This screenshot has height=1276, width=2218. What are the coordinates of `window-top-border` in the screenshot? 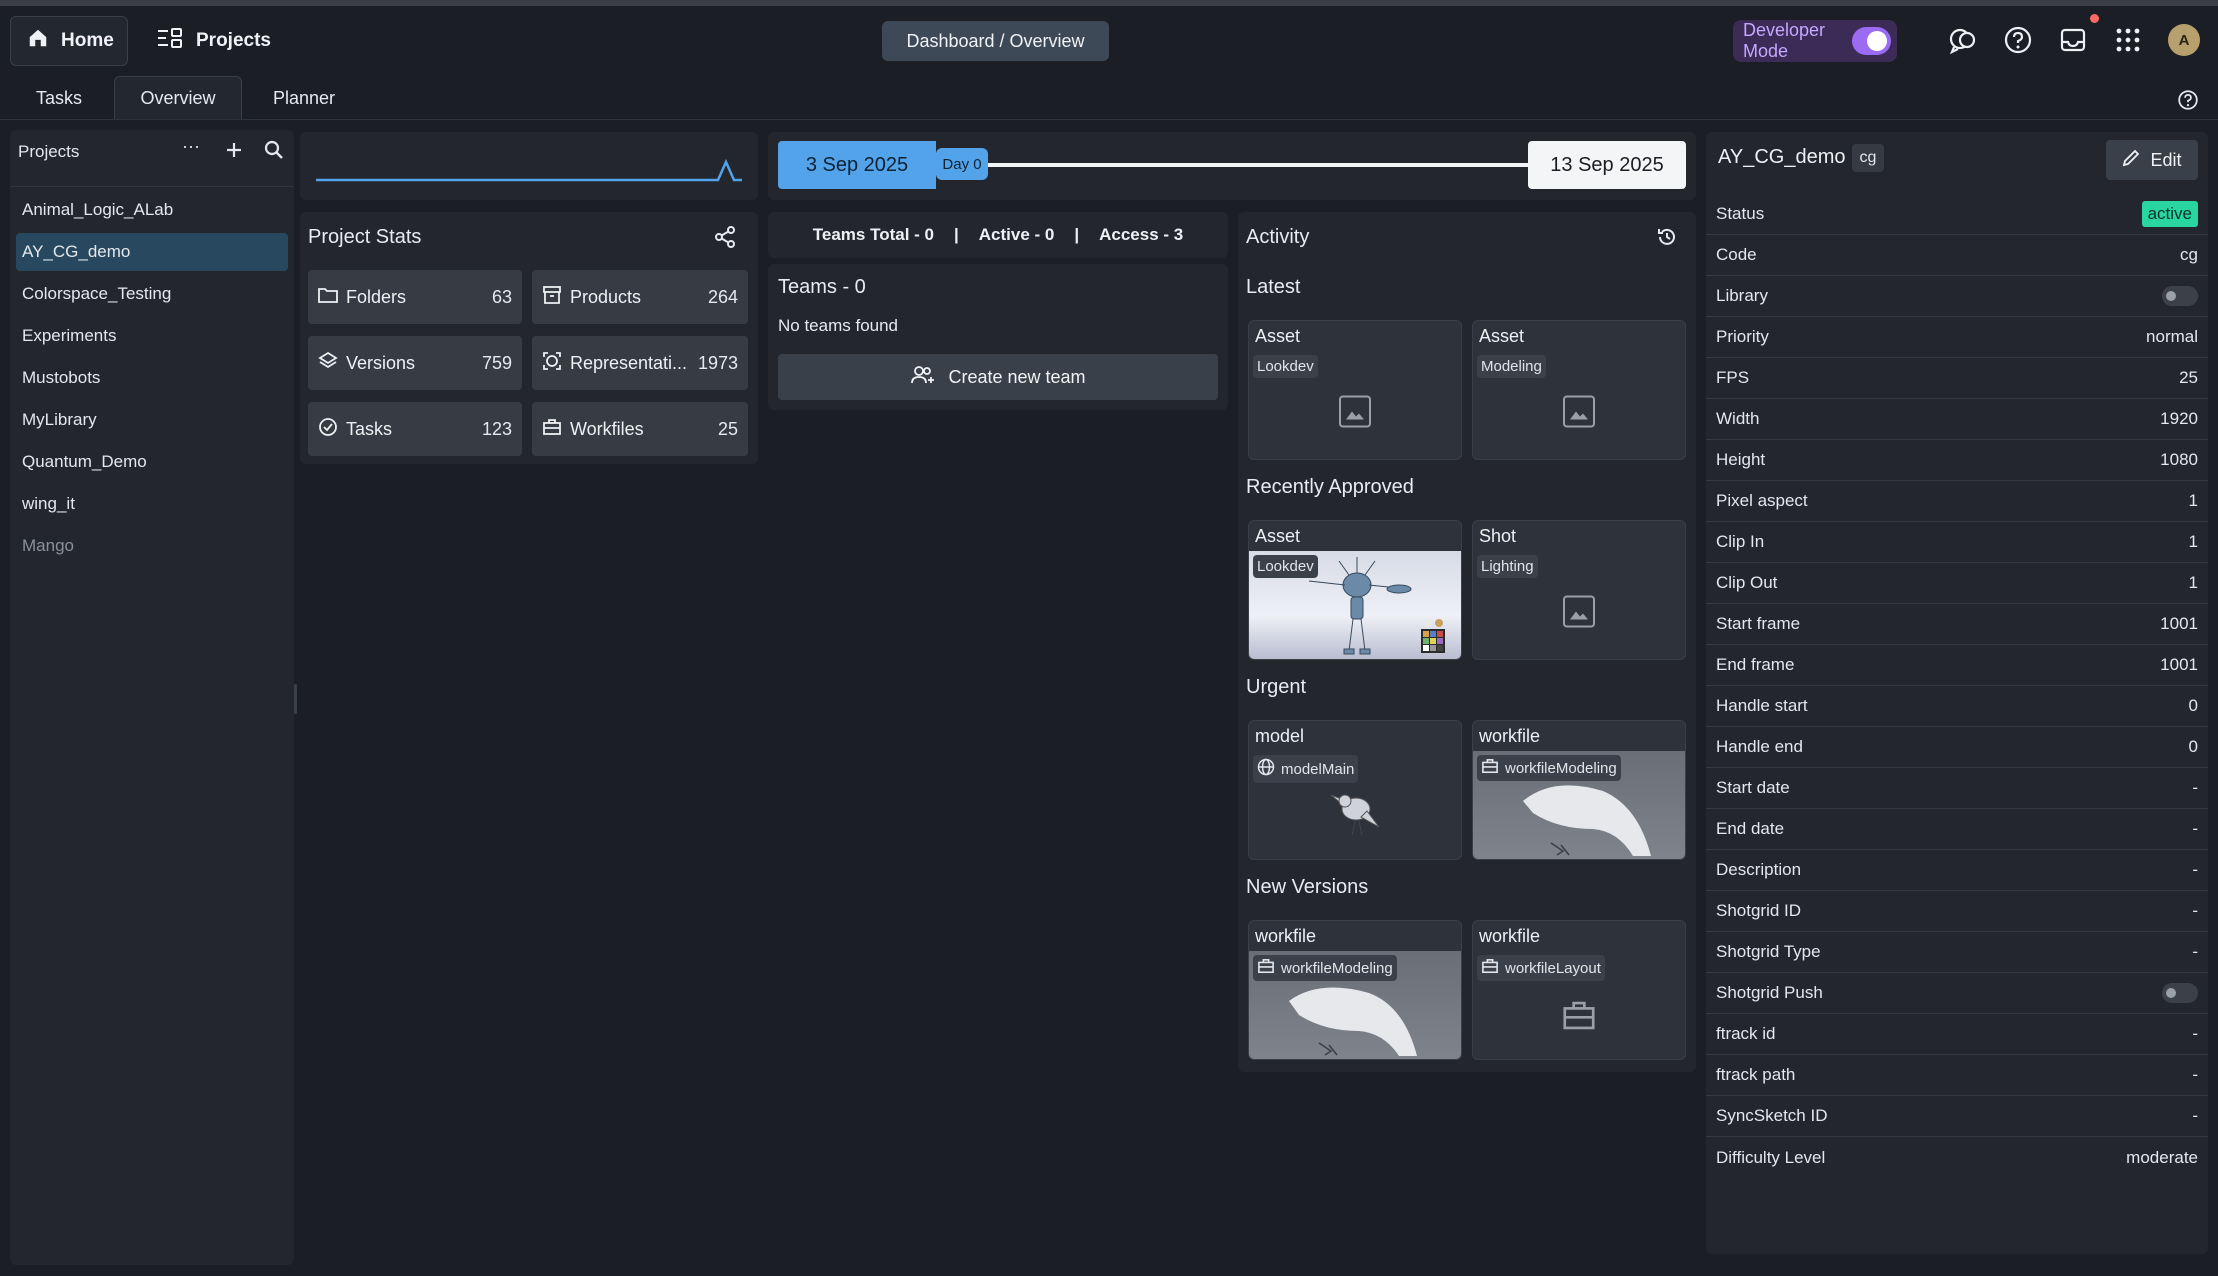 It's located at (1109, 3).